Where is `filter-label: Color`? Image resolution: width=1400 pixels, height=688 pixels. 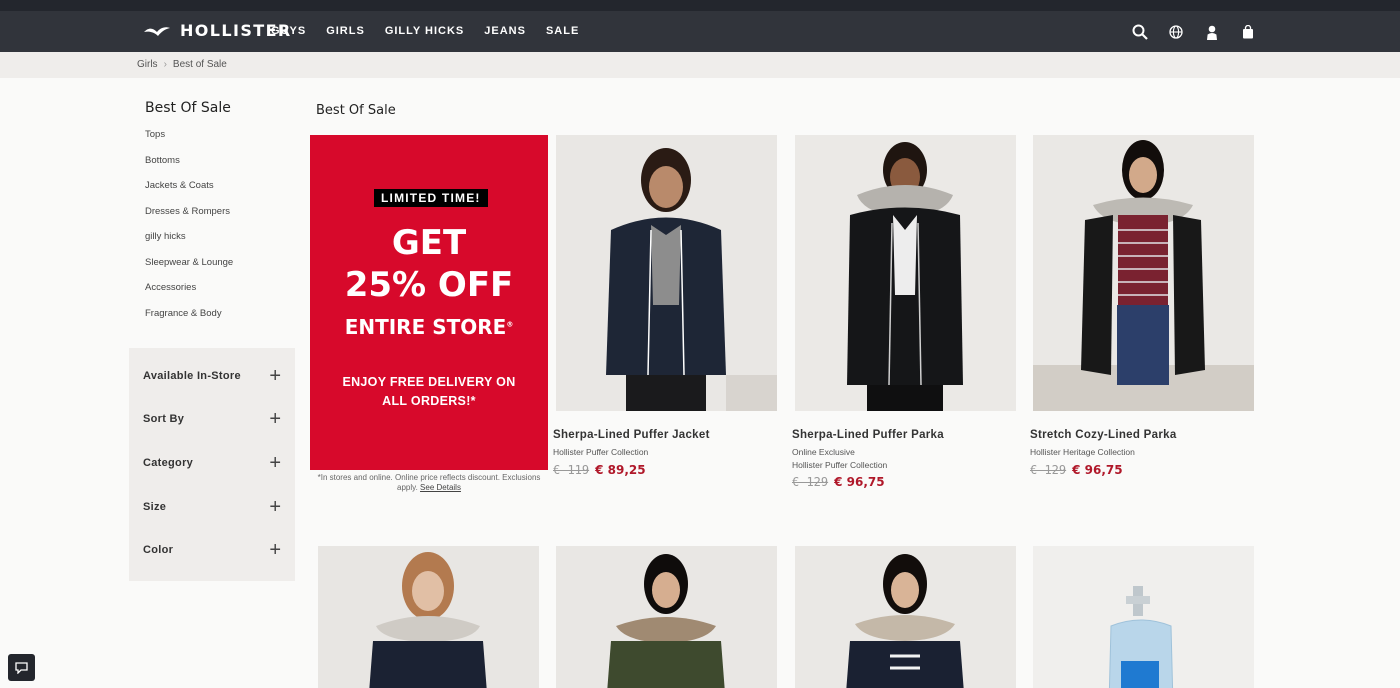
filter-label: Color is located at coordinates (158, 550).